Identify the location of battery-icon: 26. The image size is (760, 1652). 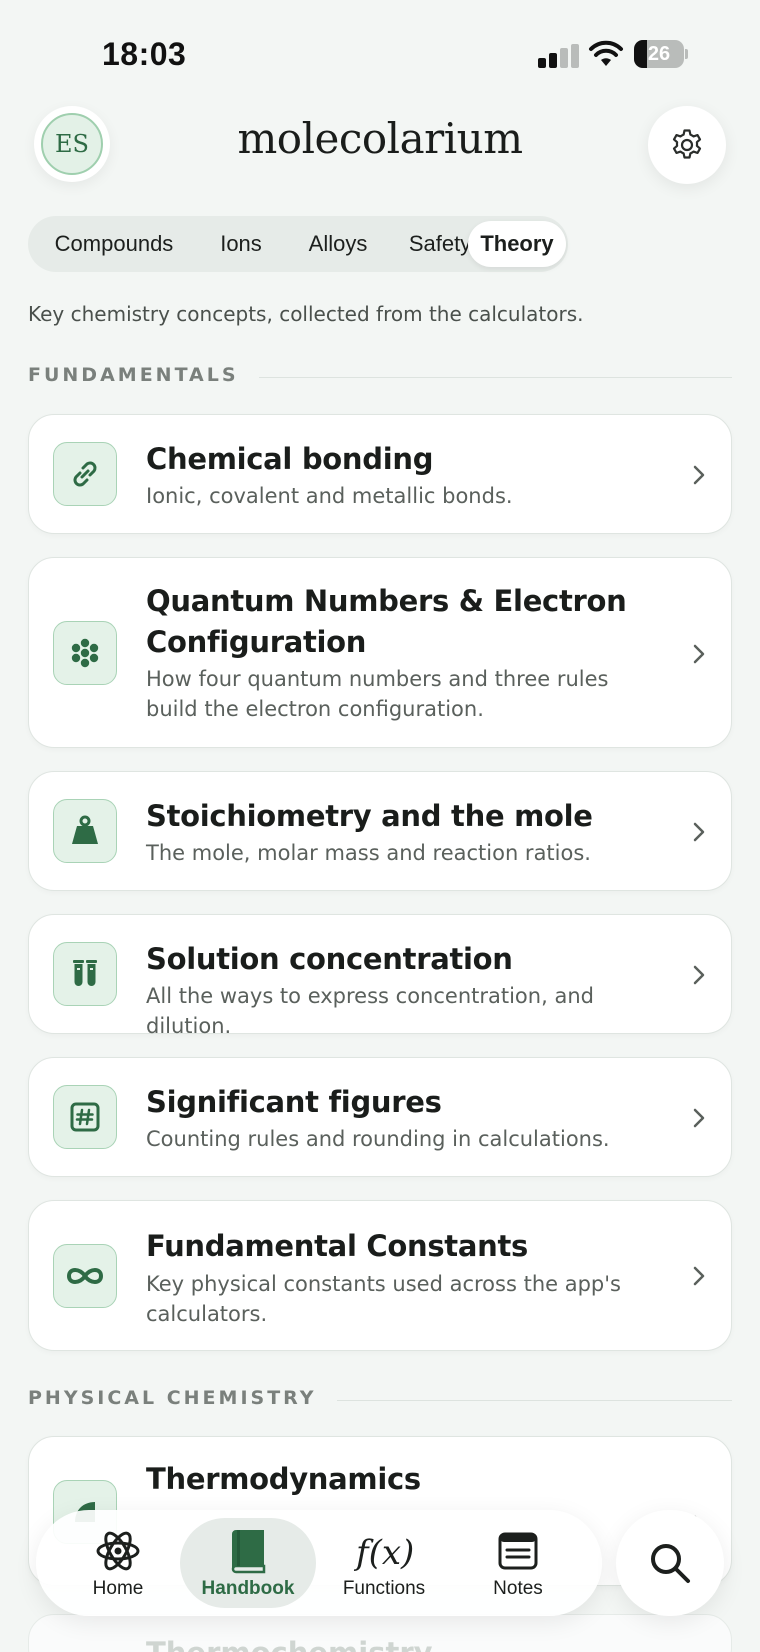
(661, 54).